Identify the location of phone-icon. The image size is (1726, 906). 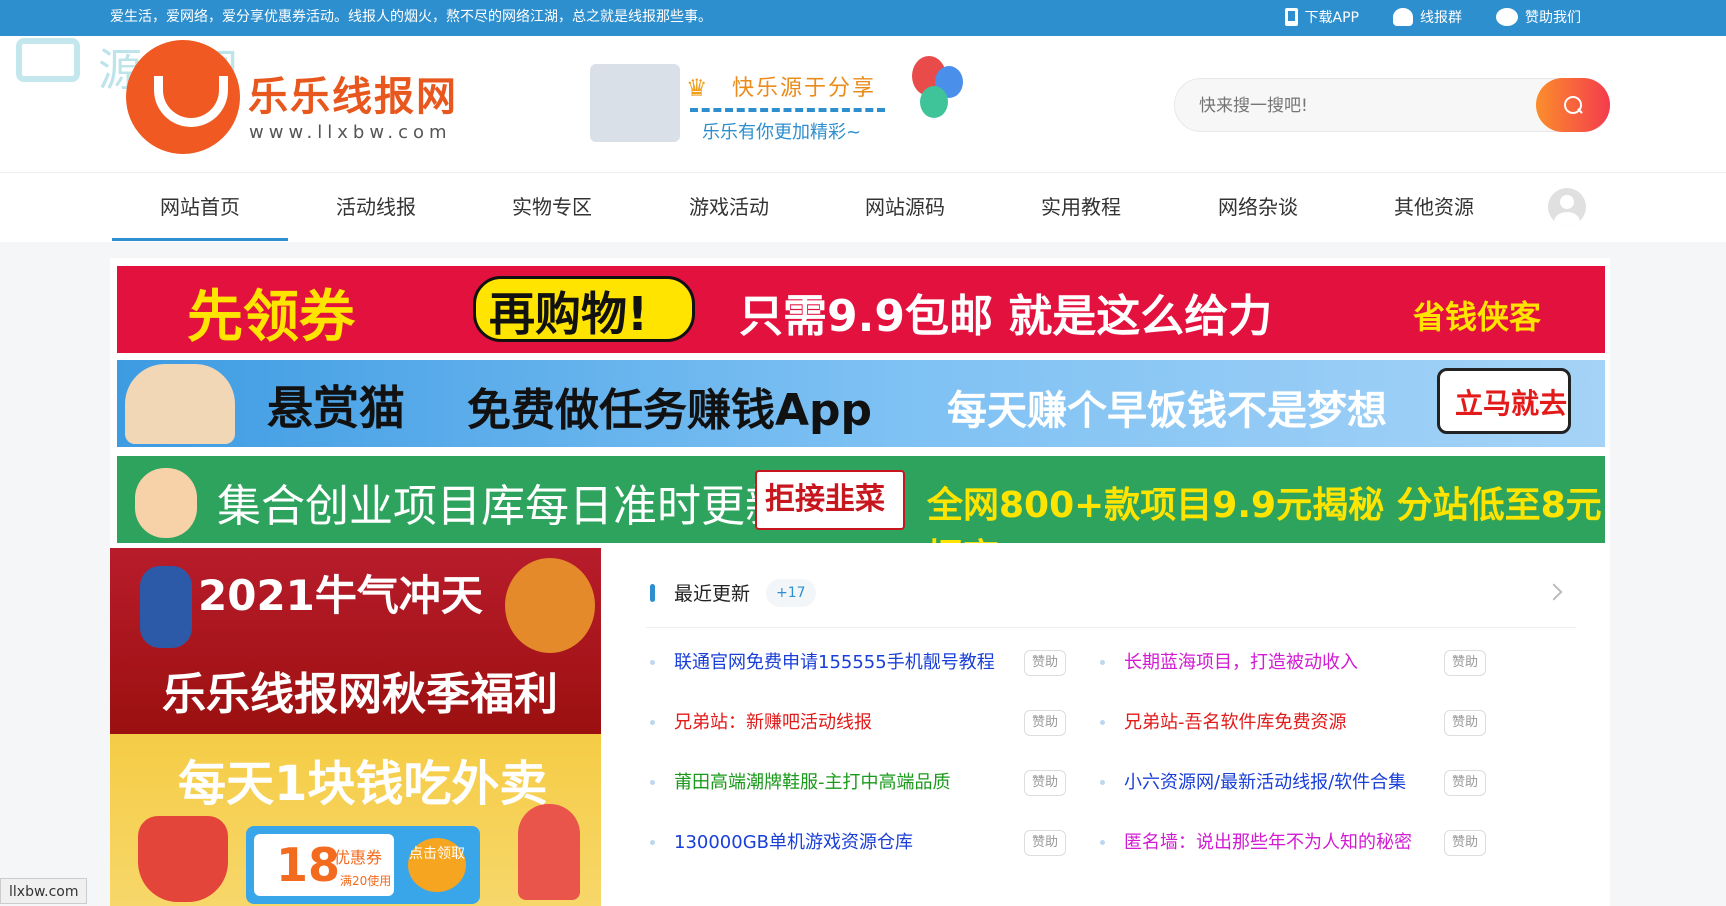
(1291, 17).